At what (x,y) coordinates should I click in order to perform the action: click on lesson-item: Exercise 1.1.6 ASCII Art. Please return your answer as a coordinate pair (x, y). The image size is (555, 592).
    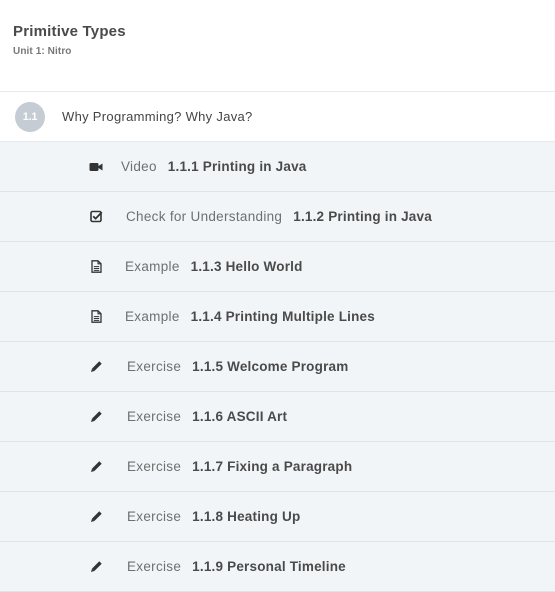
    Looking at the image, I should click on (277, 417).